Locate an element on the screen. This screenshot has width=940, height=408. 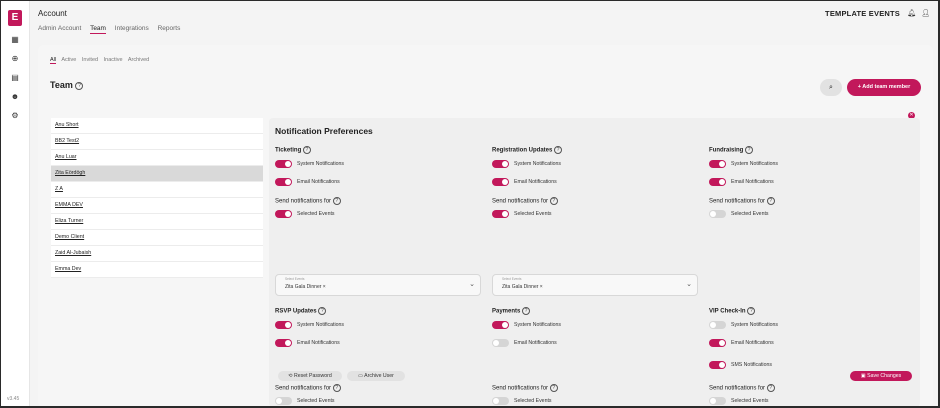
tab-reports: Reports is located at coordinates (169, 28).